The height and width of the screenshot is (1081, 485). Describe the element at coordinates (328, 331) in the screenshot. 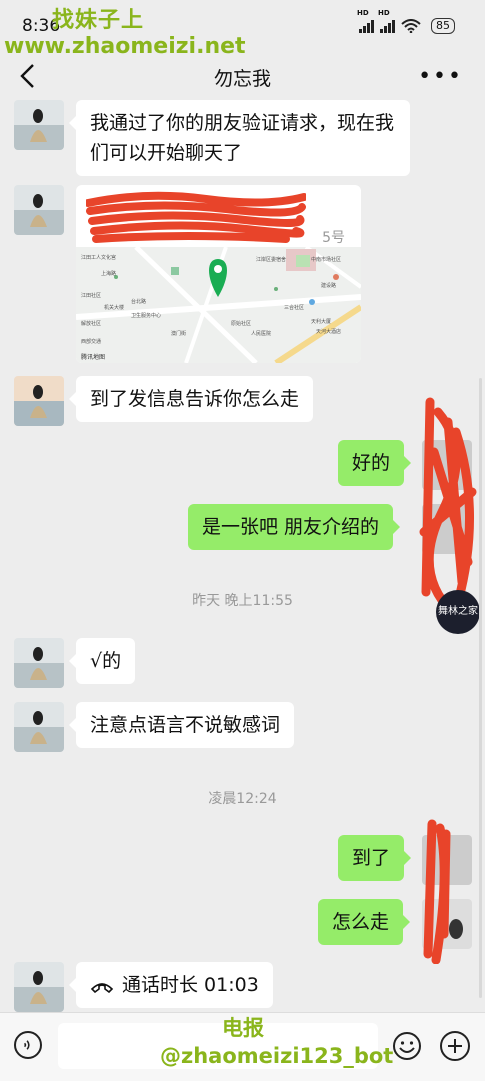

I see `svg-text: 天河大酒店` at that location.